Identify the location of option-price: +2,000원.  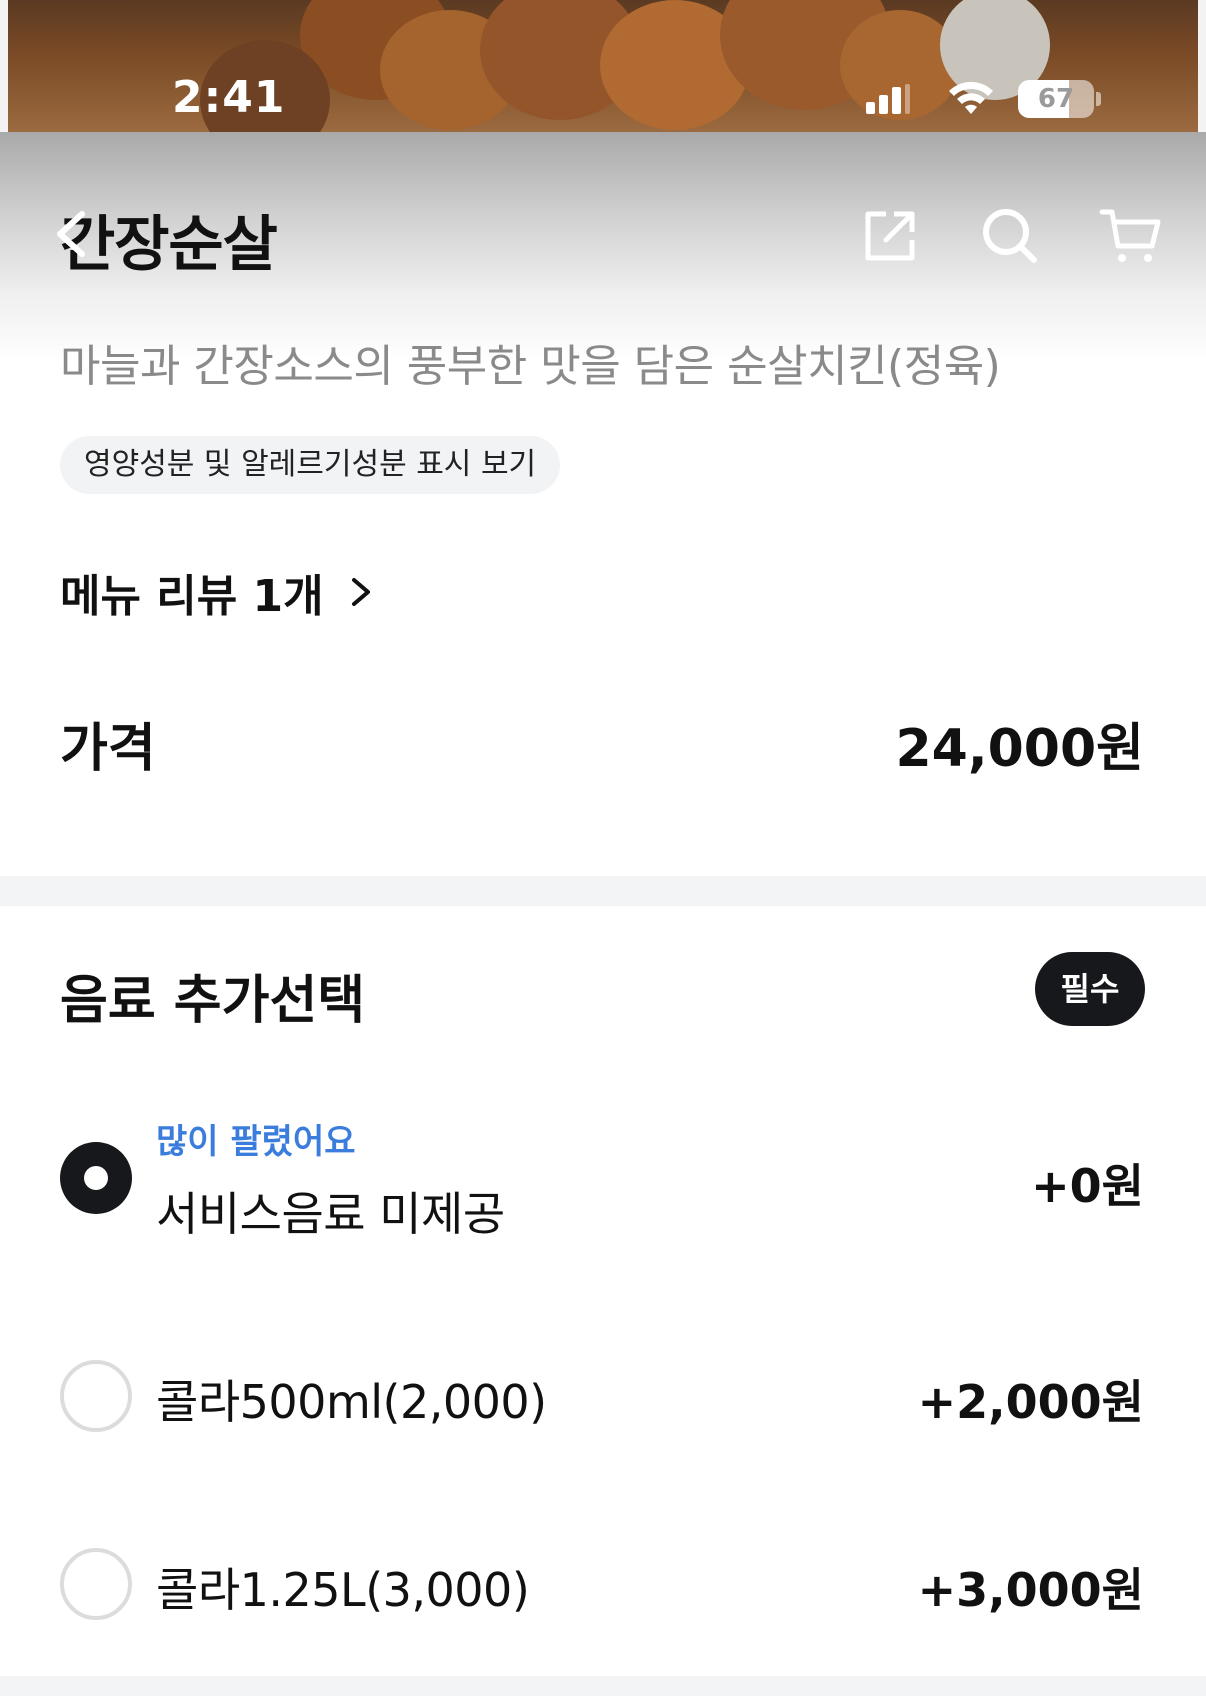
(1030, 1402).